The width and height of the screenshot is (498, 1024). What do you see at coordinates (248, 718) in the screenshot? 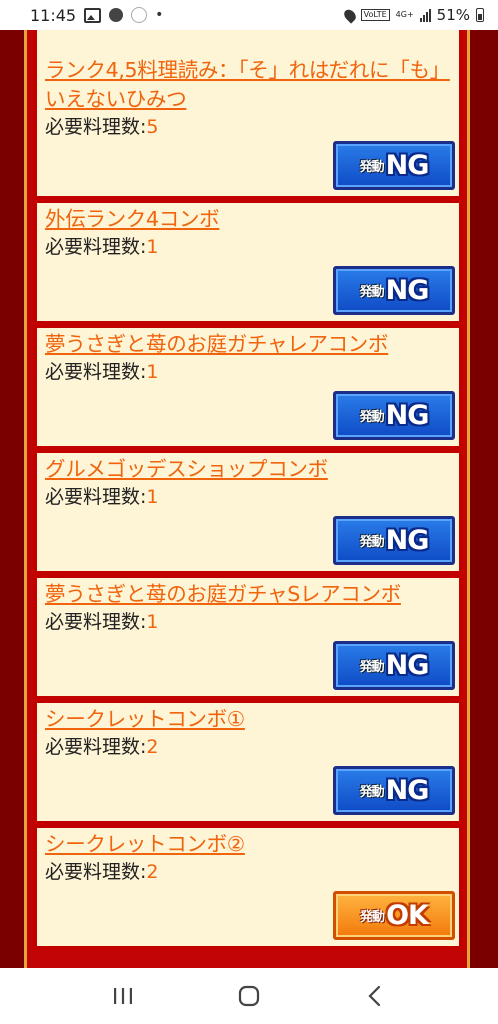
I see `combo-title-link: シークレットコンボ①` at bounding box center [248, 718].